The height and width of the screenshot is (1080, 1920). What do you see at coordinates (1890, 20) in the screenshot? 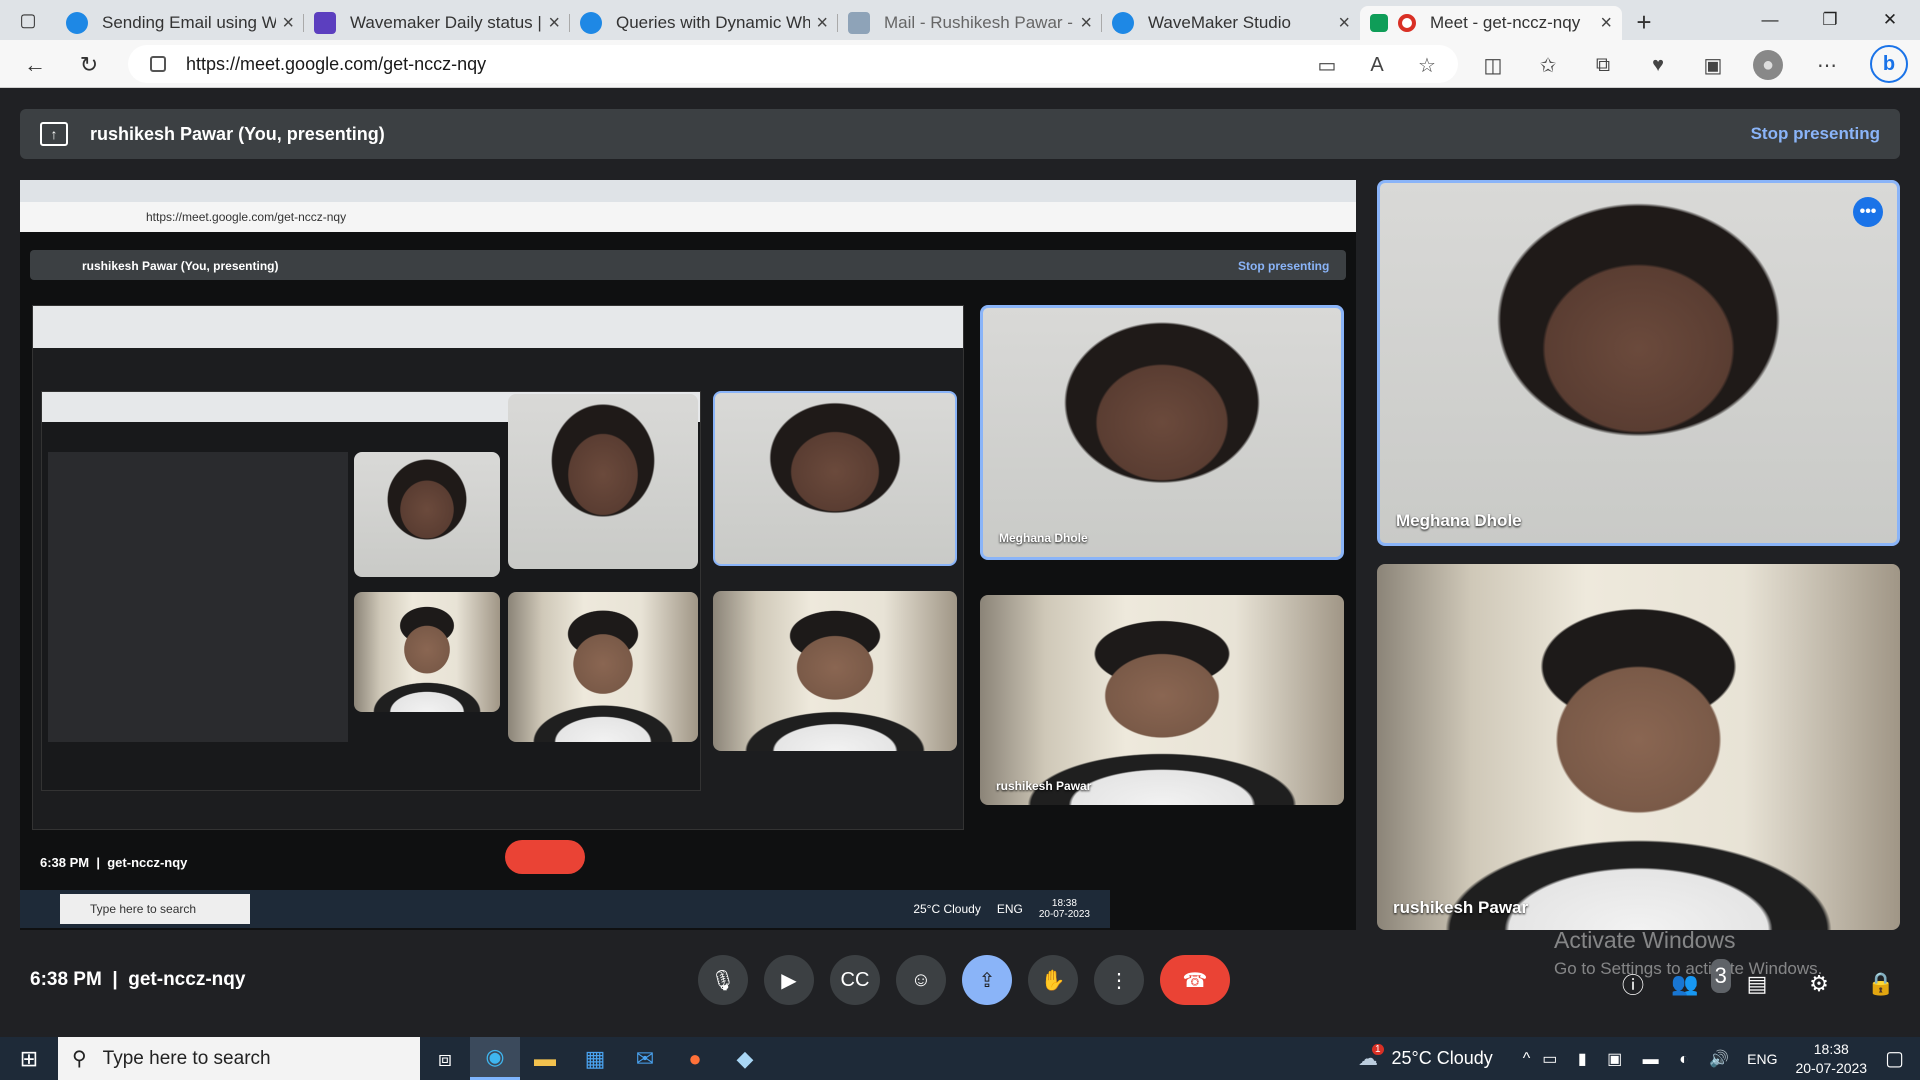
I see `close-window-icon: ✕` at bounding box center [1890, 20].